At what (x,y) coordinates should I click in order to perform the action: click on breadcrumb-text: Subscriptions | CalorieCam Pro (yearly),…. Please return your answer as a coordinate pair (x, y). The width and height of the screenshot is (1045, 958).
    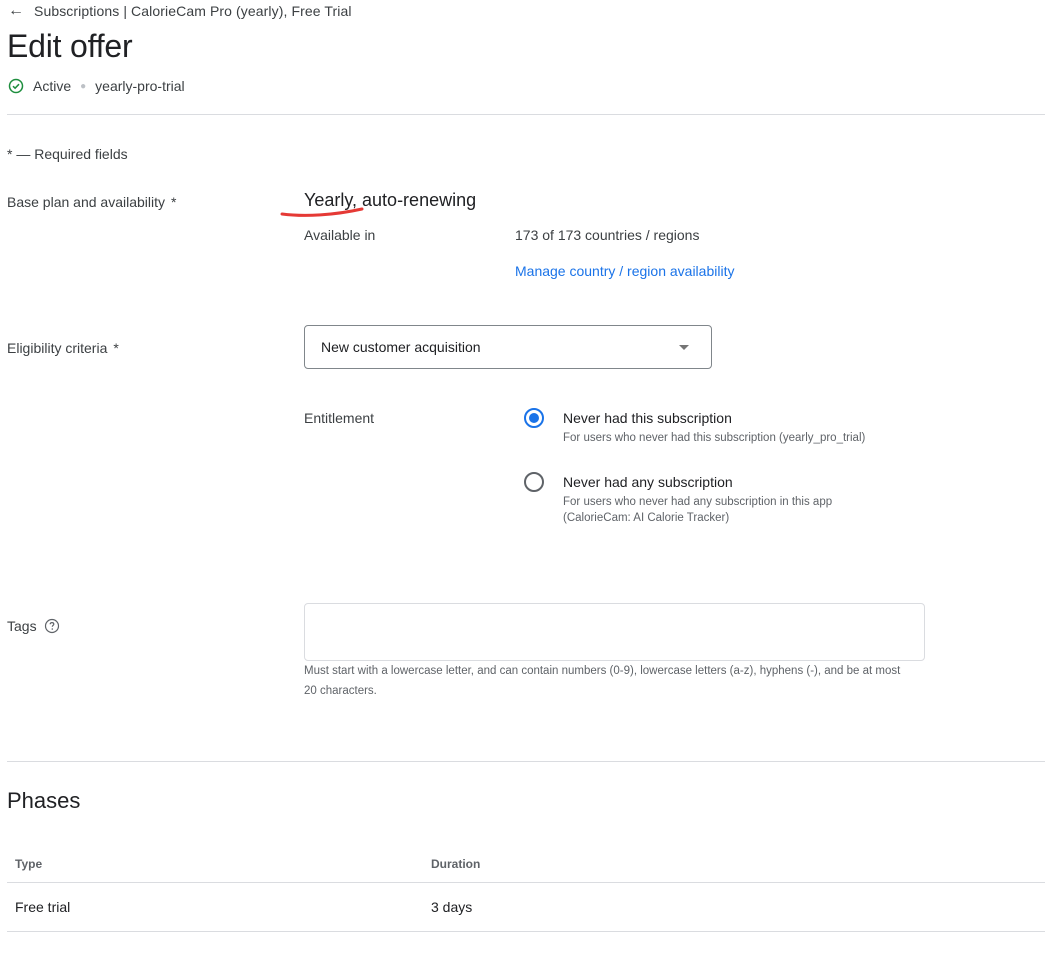
    Looking at the image, I should click on (193, 11).